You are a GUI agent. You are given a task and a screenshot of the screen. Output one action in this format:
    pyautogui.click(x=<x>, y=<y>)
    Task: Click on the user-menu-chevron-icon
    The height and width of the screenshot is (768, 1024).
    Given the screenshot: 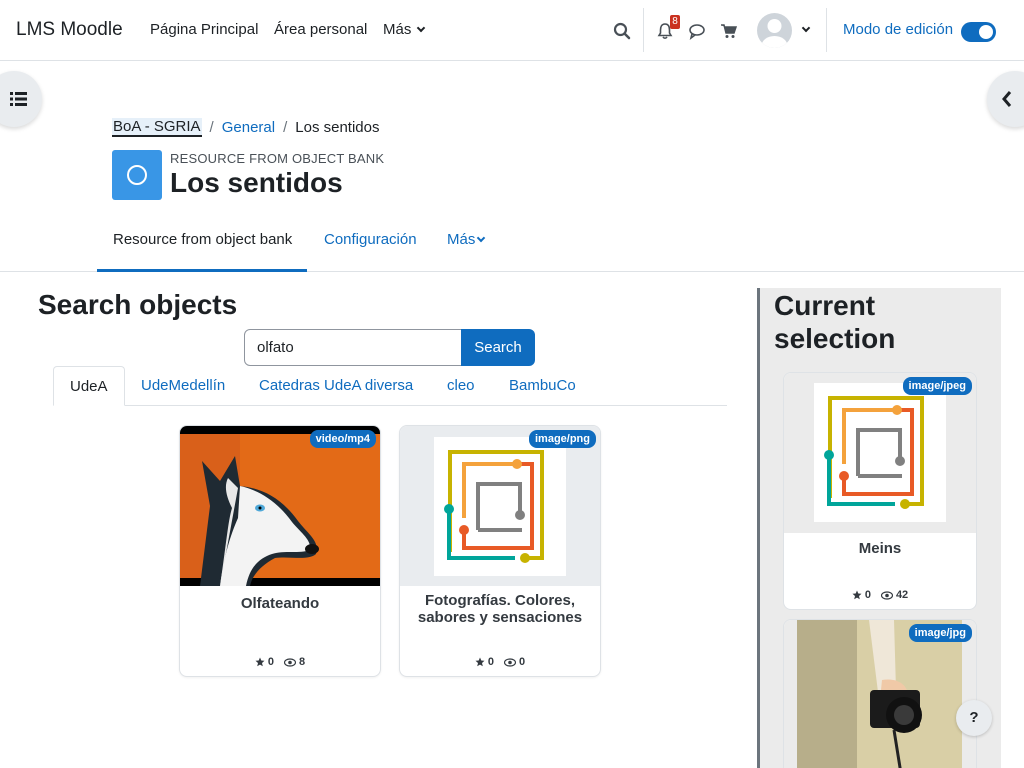 What is the action you would take?
    pyautogui.click(x=806, y=28)
    